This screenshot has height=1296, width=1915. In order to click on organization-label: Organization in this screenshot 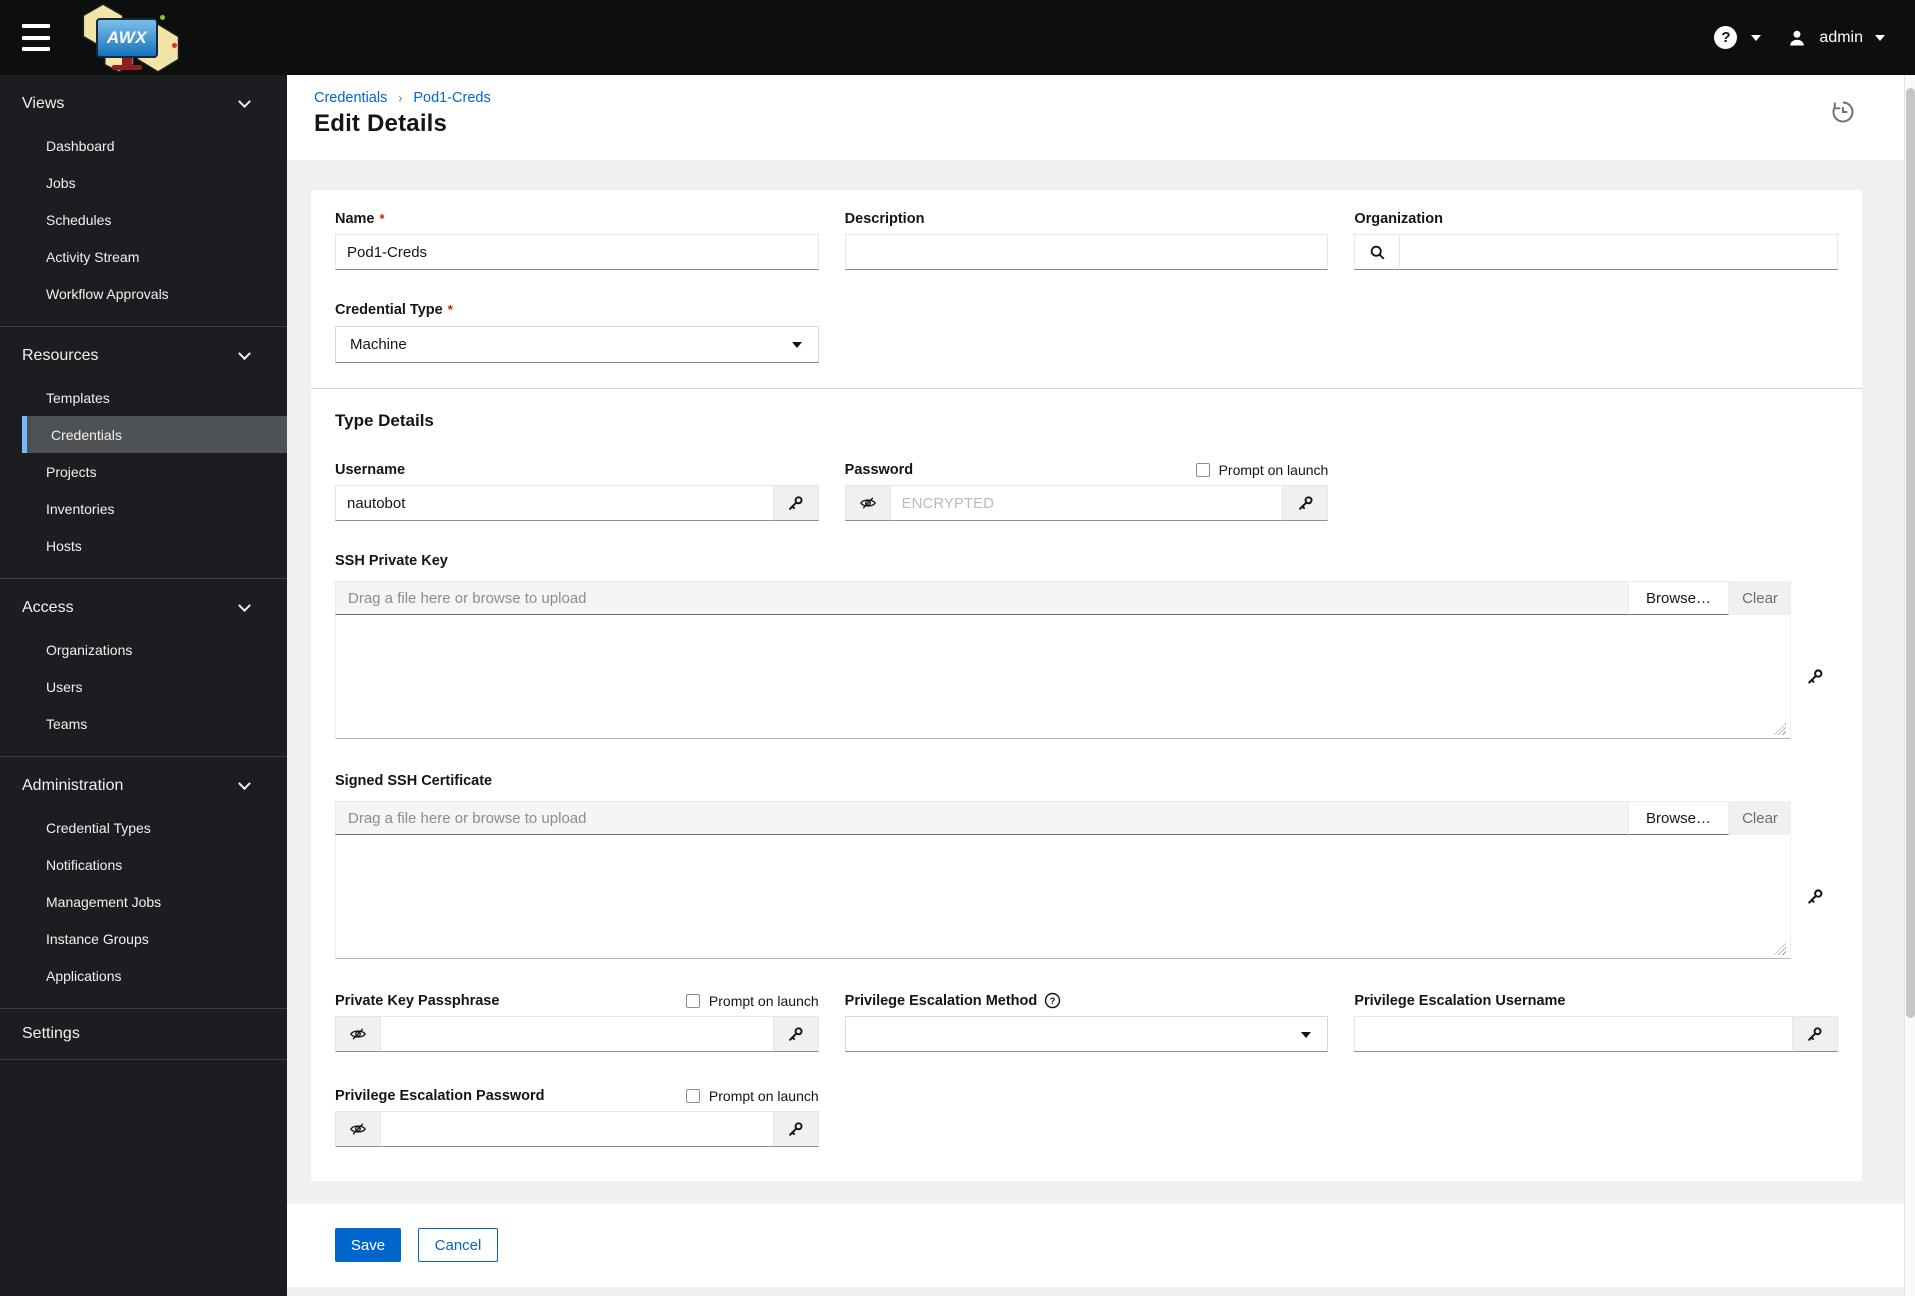, I will do `click(1398, 218)`.